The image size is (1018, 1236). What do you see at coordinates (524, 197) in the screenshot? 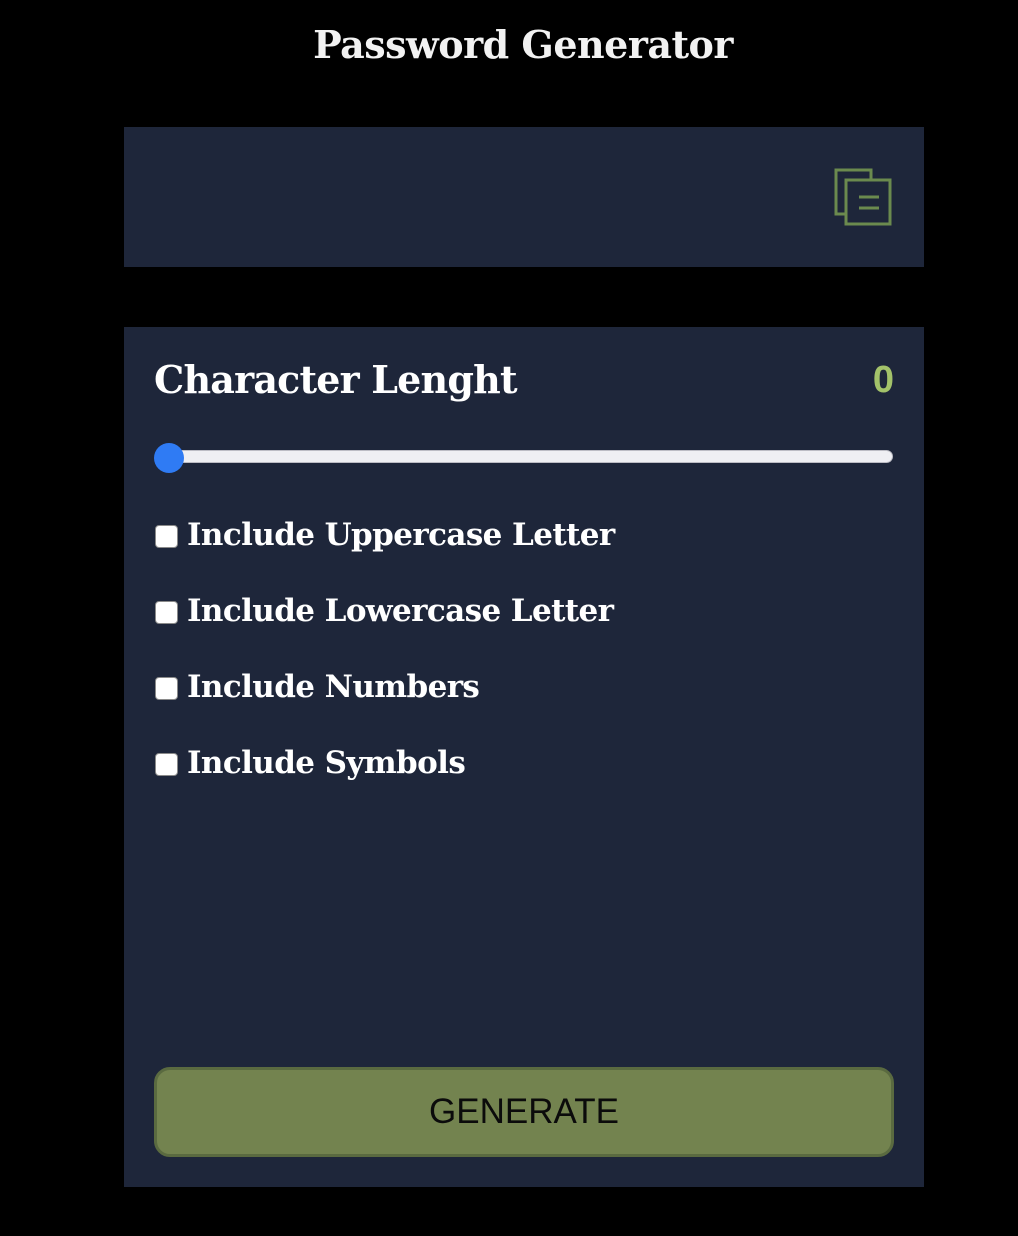
I see `password-output-panel` at bounding box center [524, 197].